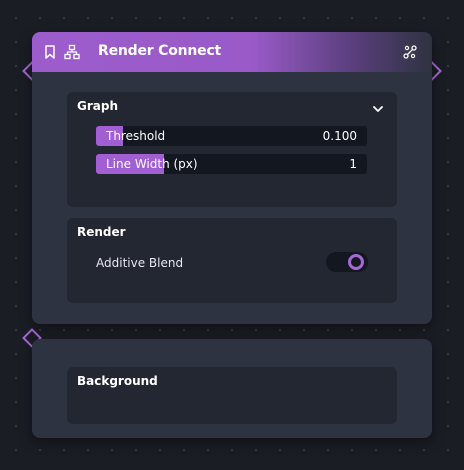  I want to click on threshold-label: Threshold, so click(136, 136).